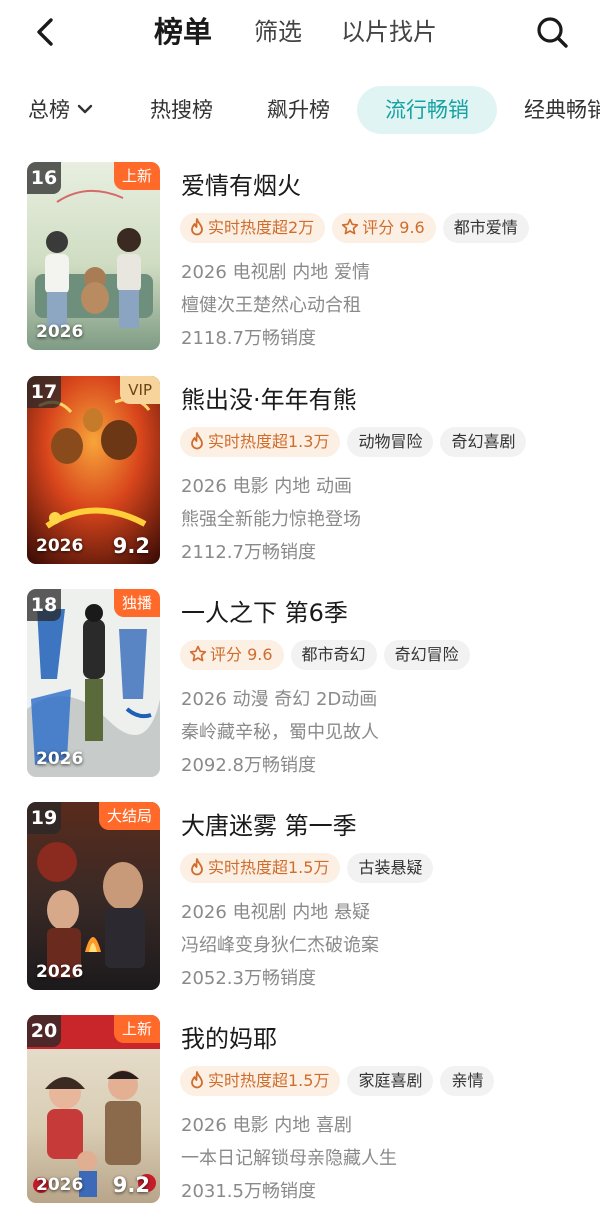 The width and height of the screenshot is (600, 1215). Describe the element at coordinates (389, 32) in the screenshot. I see `tab-find-by-clip: 以片找片` at that location.